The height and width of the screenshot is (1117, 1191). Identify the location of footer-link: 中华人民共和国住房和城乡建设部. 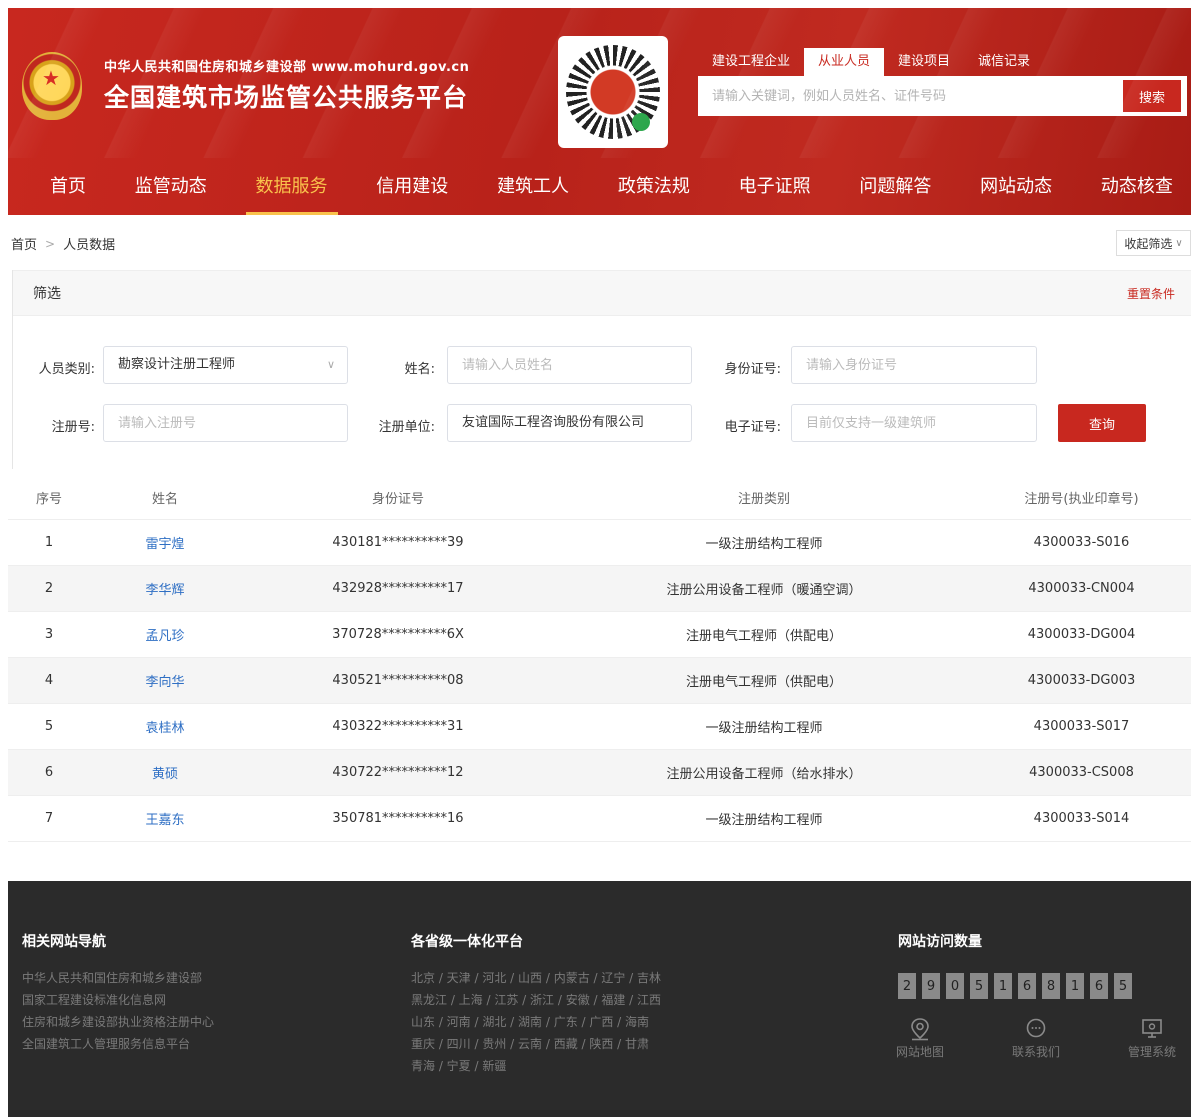
(118, 978).